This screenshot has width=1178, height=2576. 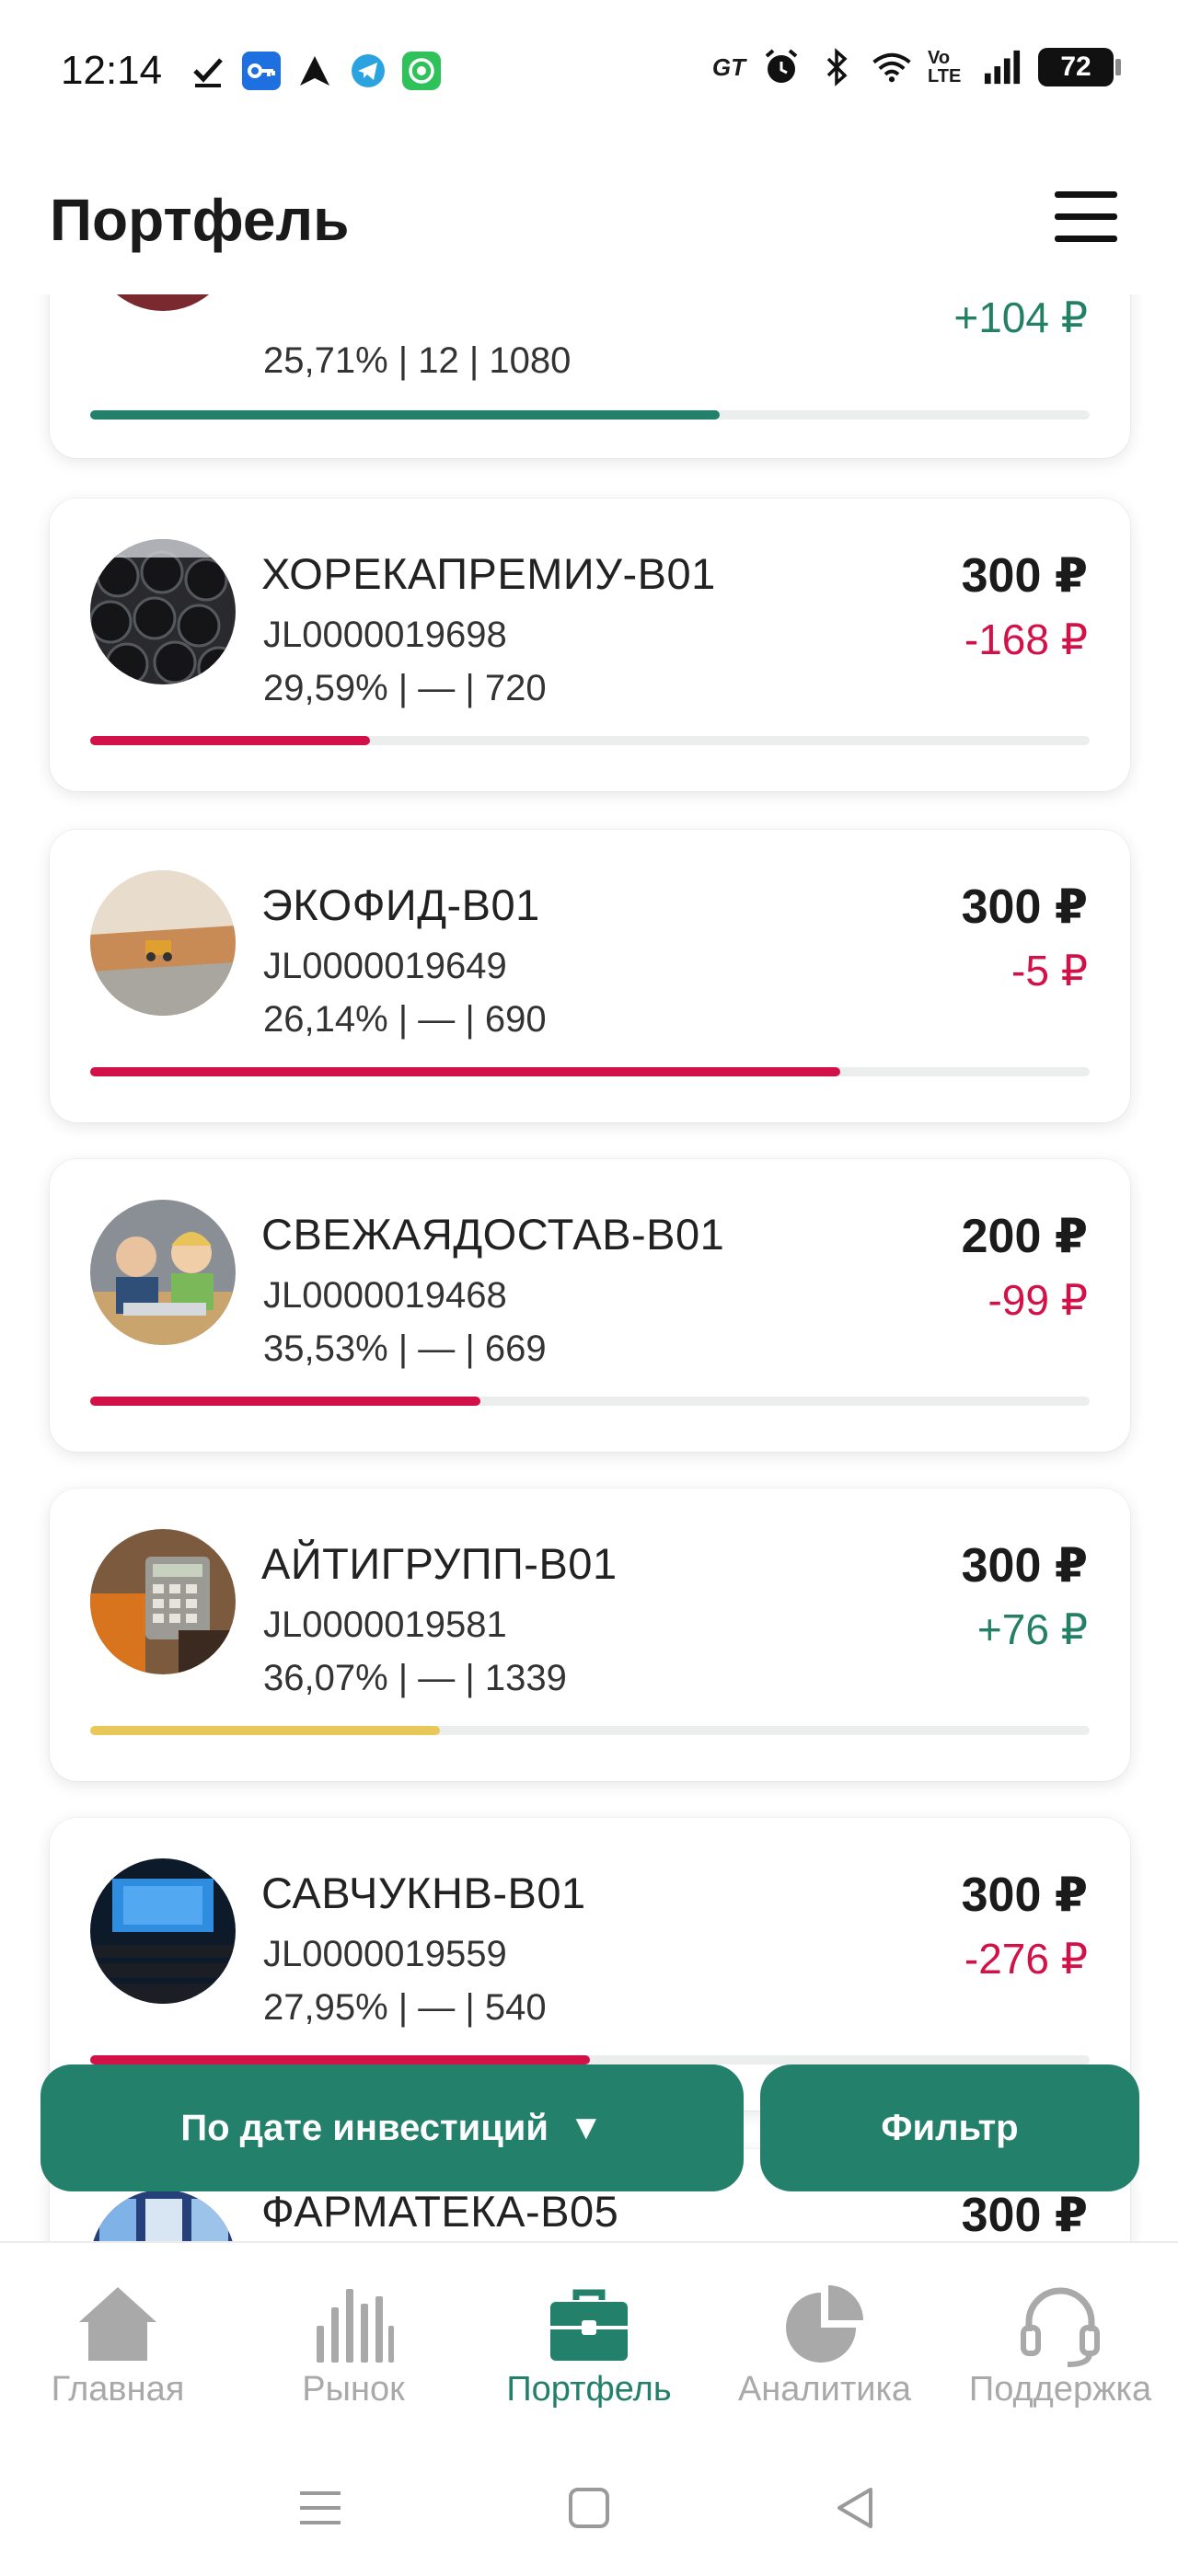 I want to click on pharmacy-photo, so click(x=163, y=2217).